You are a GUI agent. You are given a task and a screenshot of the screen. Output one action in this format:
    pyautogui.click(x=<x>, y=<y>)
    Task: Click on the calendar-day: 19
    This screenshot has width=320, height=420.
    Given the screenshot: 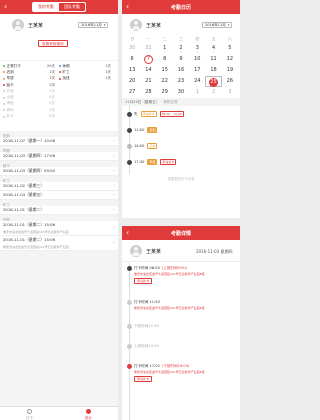 What is the action you would take?
    pyautogui.click(x=230, y=70)
    